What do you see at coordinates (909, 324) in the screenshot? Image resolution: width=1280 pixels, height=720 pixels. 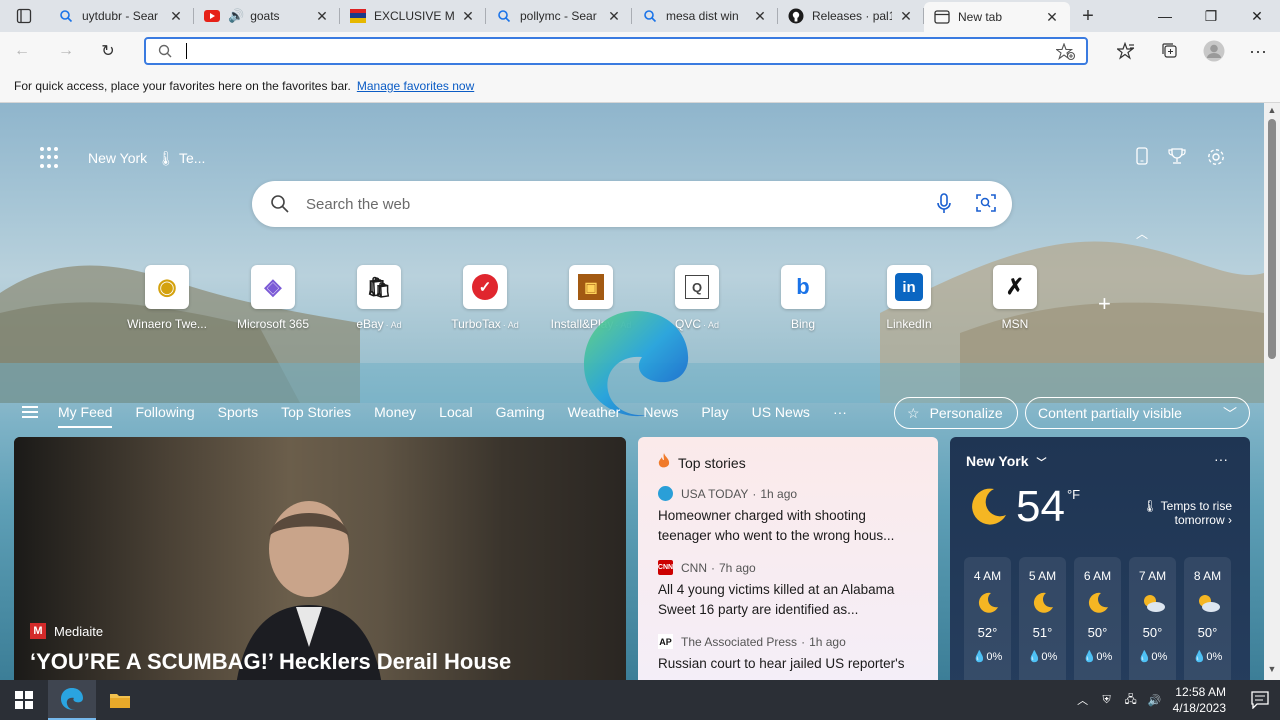 I see `quick-link-label: LinkedIn` at bounding box center [909, 324].